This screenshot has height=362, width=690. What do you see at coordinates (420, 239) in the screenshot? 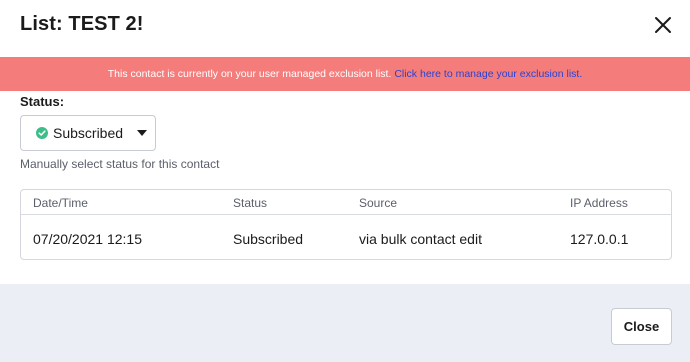
I see `cell-source: via bulk contact edit` at bounding box center [420, 239].